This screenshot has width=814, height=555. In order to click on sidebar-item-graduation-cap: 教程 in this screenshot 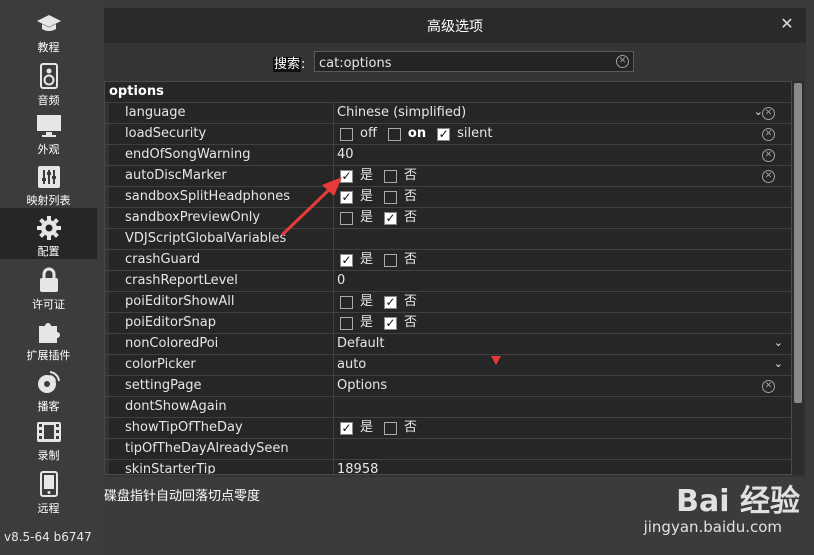, I will do `click(48, 29)`.